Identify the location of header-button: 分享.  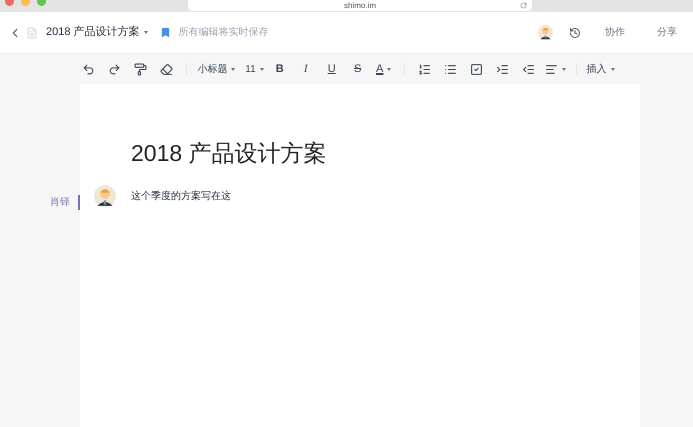
(667, 32).